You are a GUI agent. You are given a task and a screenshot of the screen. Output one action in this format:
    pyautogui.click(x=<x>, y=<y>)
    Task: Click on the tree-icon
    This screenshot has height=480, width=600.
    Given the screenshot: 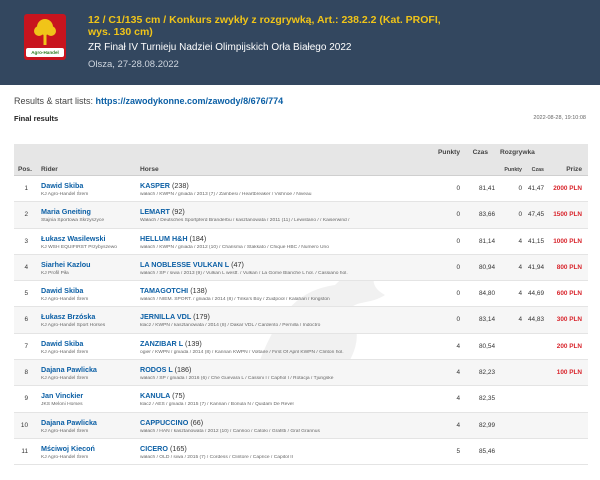 What is the action you would take?
    pyautogui.click(x=45, y=32)
    